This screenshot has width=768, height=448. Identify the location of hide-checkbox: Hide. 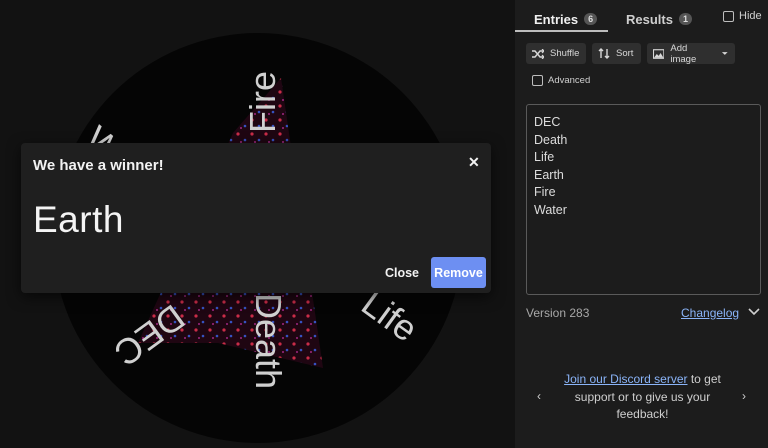
(742, 16).